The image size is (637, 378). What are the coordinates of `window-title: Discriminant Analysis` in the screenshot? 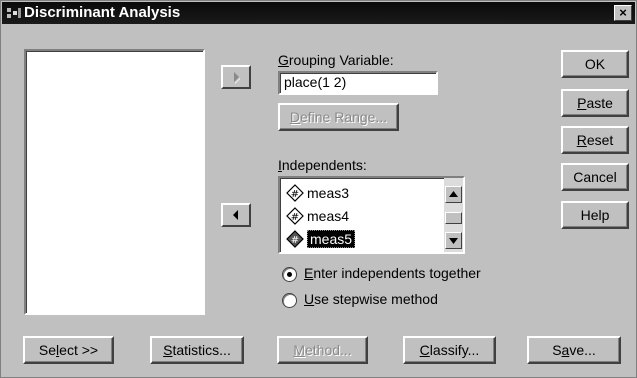 It's located at (102, 12).